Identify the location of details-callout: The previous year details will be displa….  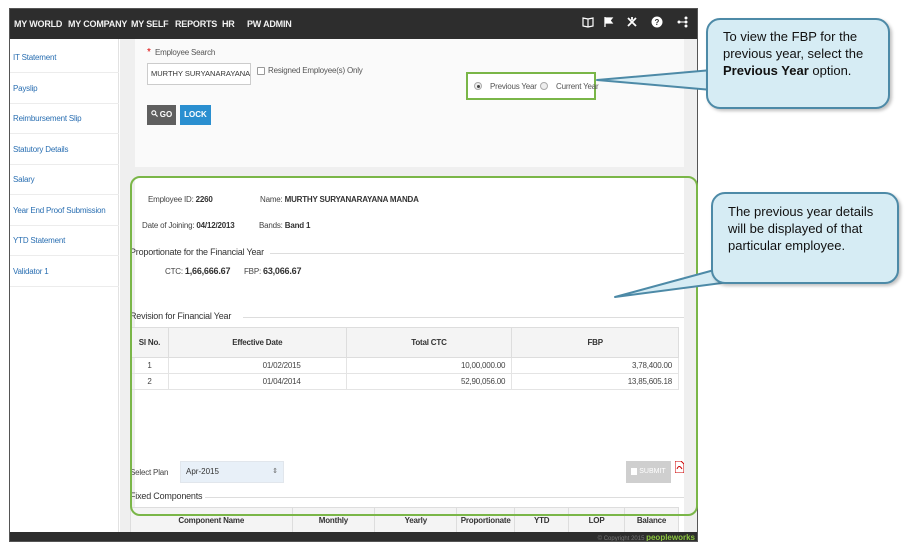
(805, 238).